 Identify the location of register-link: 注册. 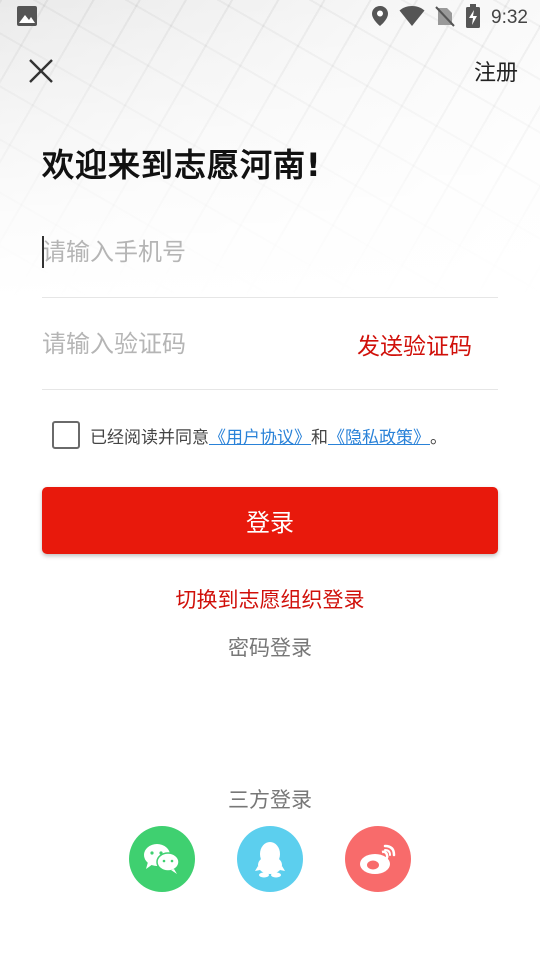
(496, 71).